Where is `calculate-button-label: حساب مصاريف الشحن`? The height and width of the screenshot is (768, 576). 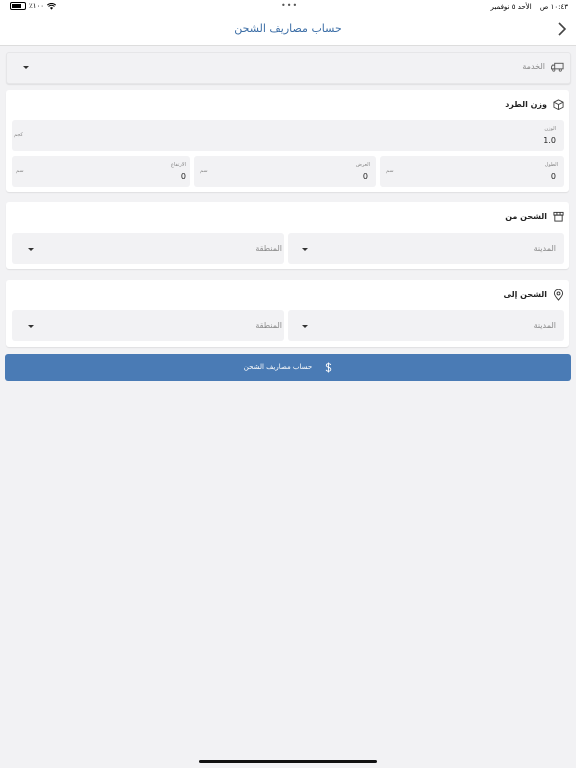
calculate-button-label: حساب مصاريف الشحن is located at coordinates (278, 367).